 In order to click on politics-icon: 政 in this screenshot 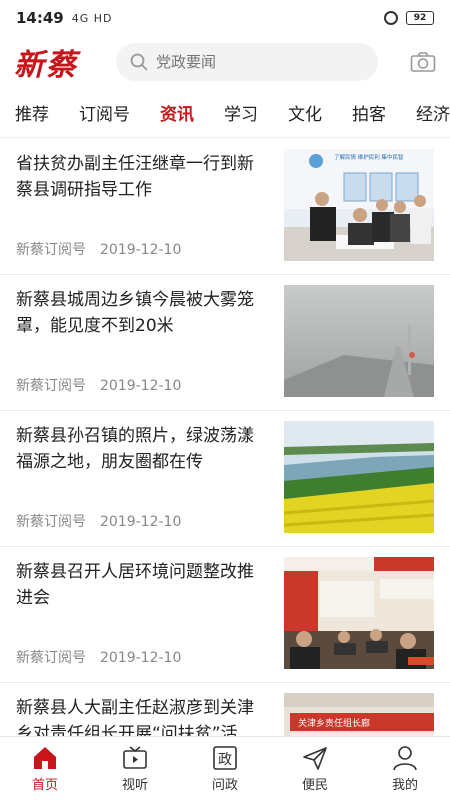, I will do `click(225, 758)`.